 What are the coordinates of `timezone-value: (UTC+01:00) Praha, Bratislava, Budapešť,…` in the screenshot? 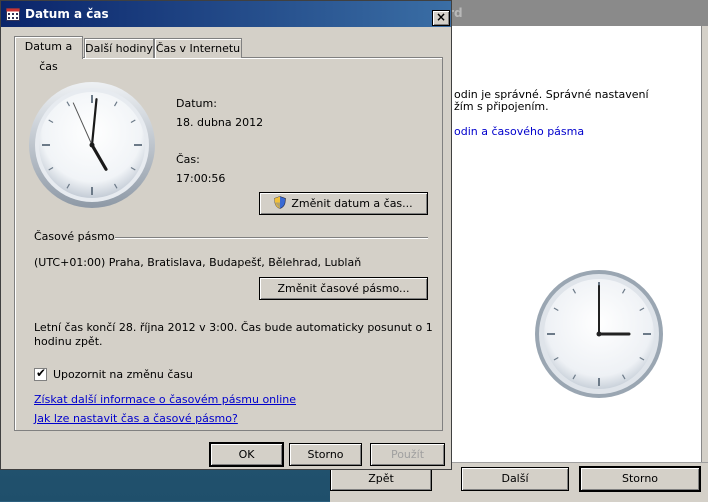 It's located at (198, 262).